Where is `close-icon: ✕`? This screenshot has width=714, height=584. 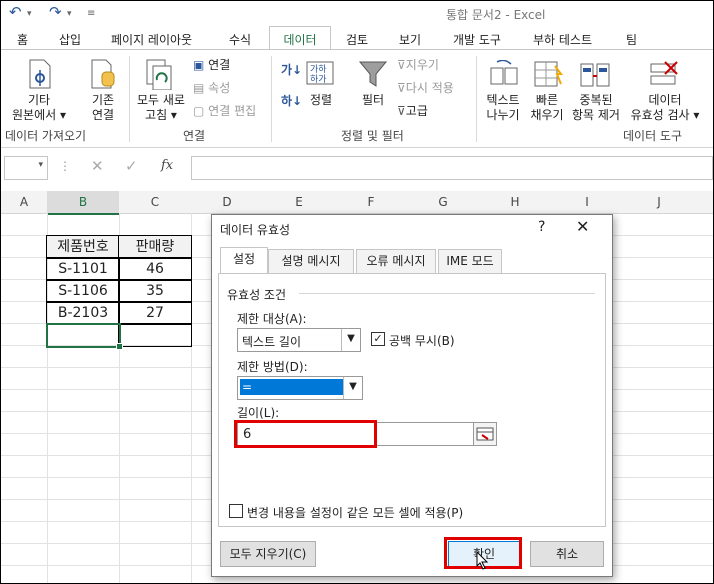 close-icon: ✕ is located at coordinates (582, 226).